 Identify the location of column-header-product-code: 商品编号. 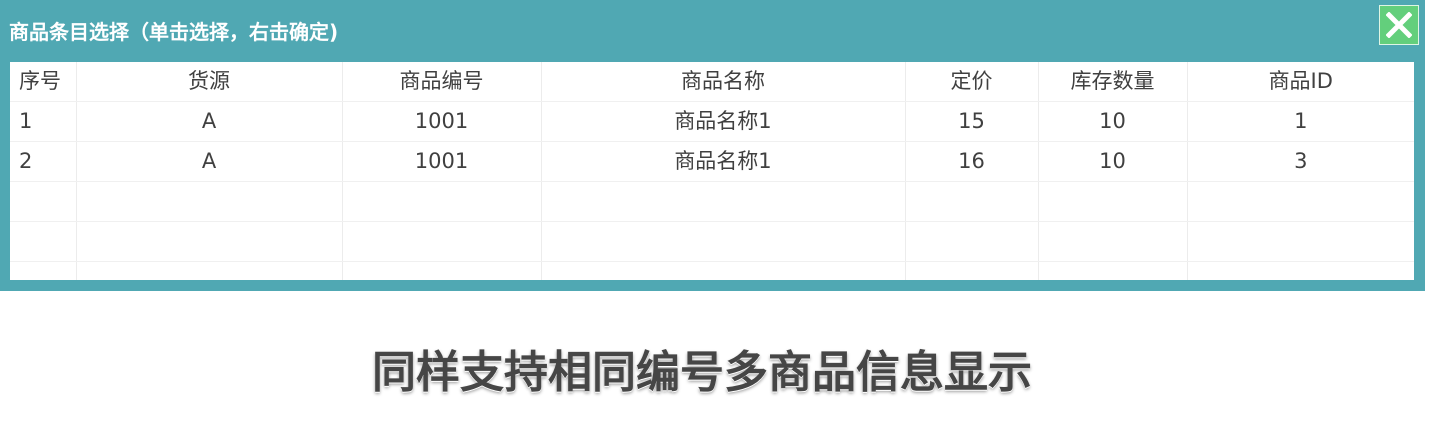
(442, 82).